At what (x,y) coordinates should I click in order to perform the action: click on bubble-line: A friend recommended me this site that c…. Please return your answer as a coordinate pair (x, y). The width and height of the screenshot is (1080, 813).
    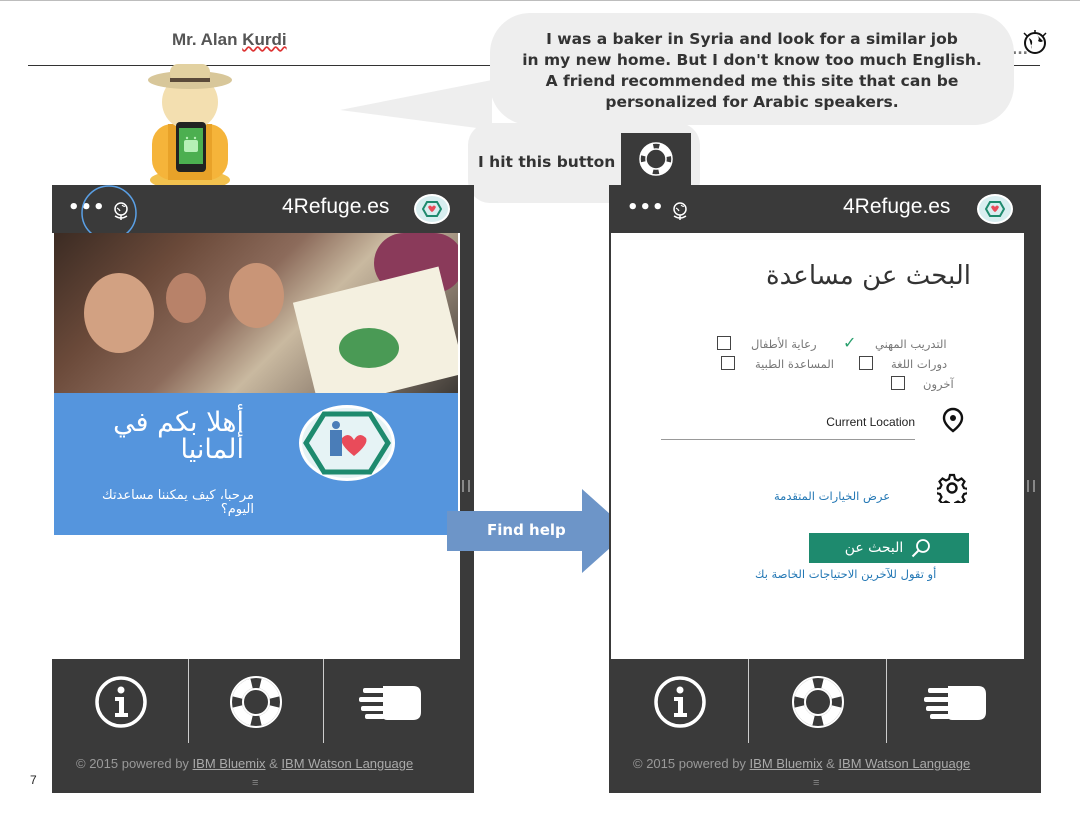
    Looking at the image, I should click on (752, 81).